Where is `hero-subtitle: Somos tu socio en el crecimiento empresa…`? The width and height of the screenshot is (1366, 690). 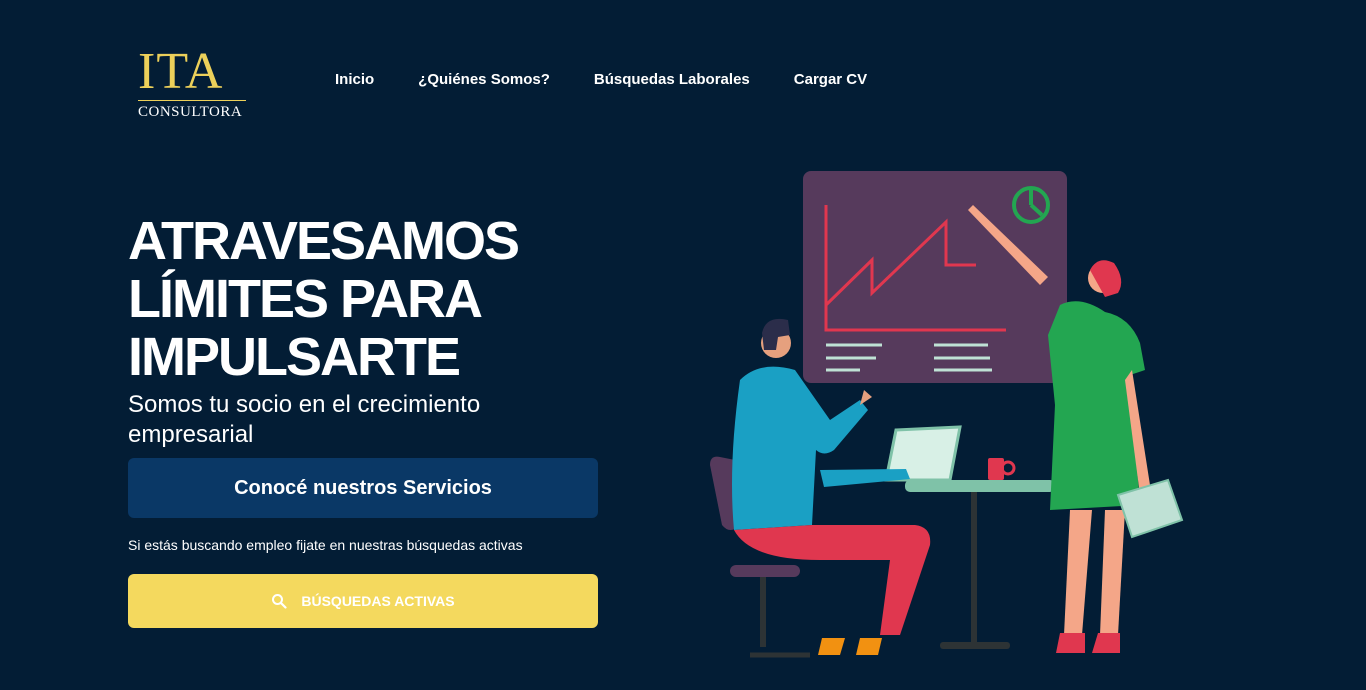
hero-subtitle: Somos tu socio en el crecimiento empresa… is located at coordinates (304, 419).